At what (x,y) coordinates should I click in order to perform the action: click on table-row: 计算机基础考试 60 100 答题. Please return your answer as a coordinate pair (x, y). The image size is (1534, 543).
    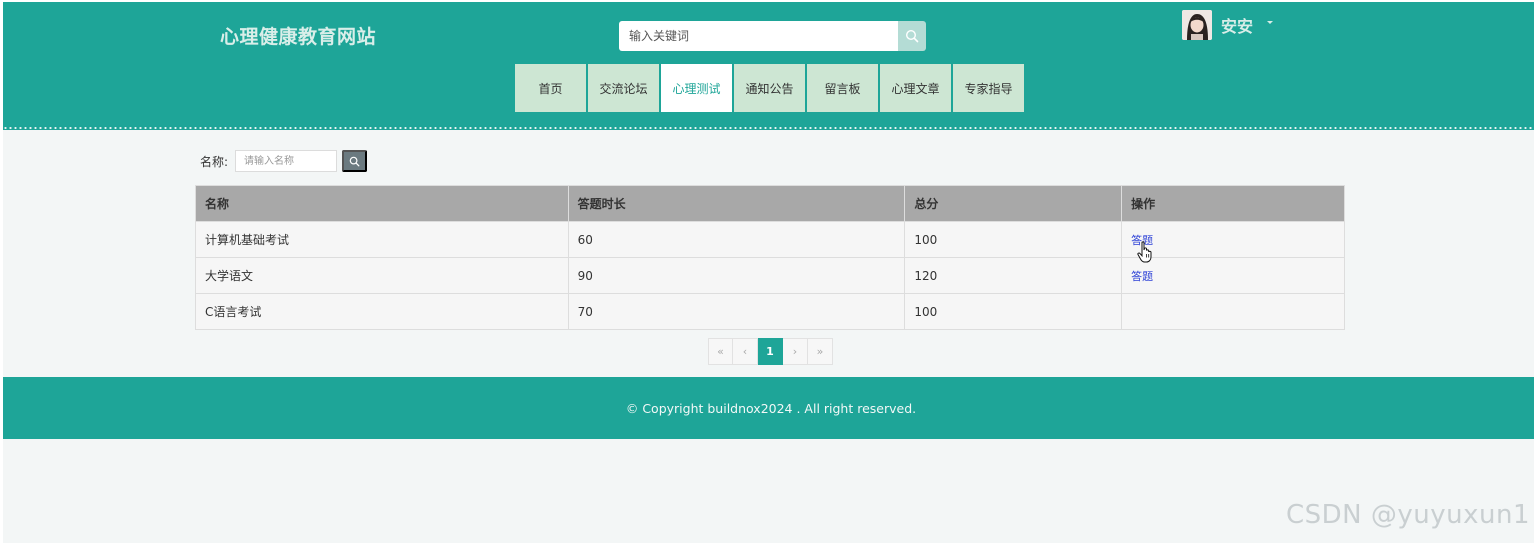
    Looking at the image, I should click on (770, 239).